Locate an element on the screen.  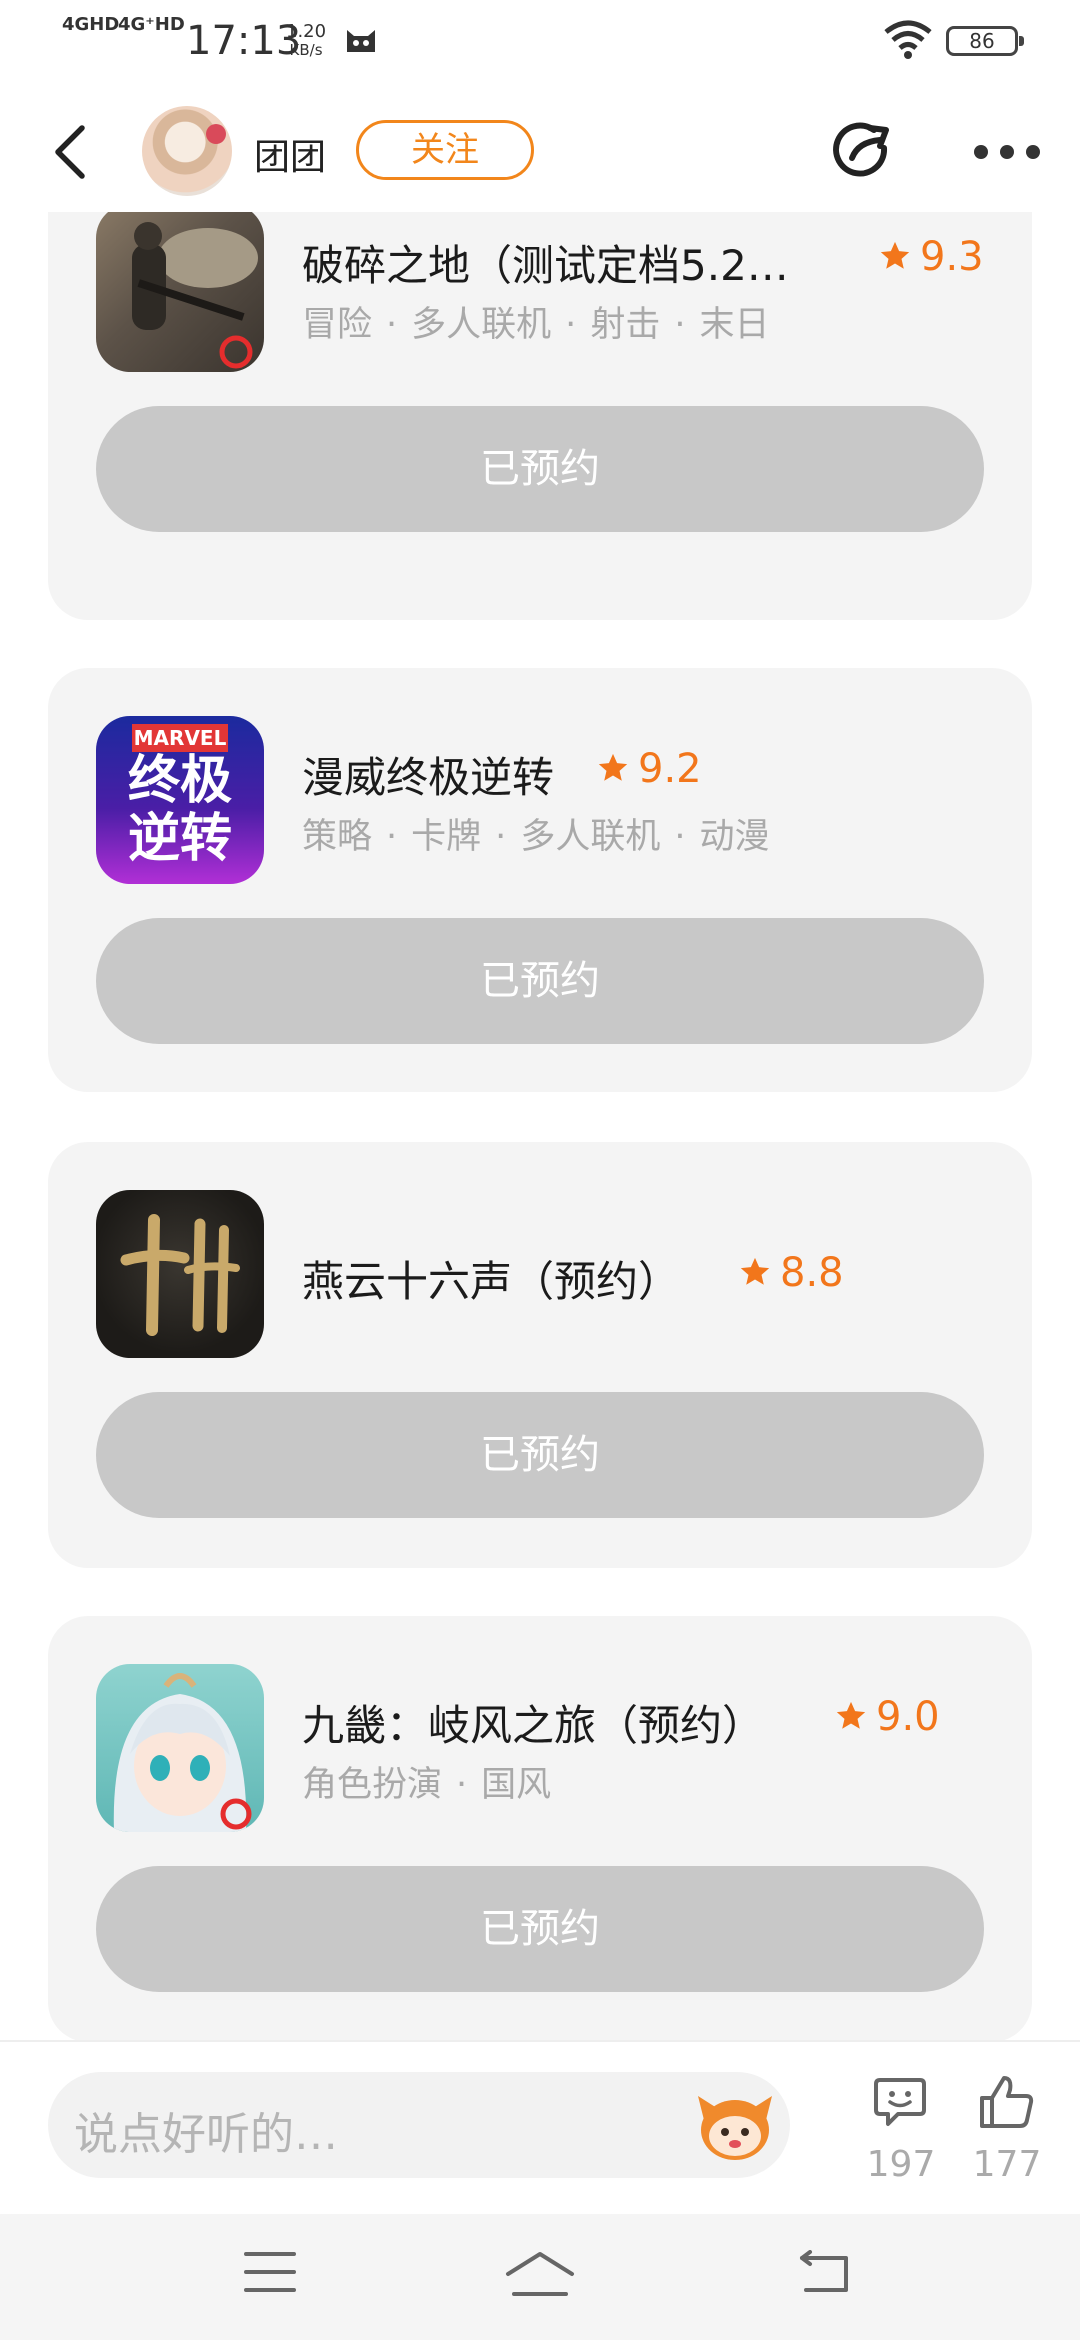
tag: 动漫 is located at coordinates (734, 837).